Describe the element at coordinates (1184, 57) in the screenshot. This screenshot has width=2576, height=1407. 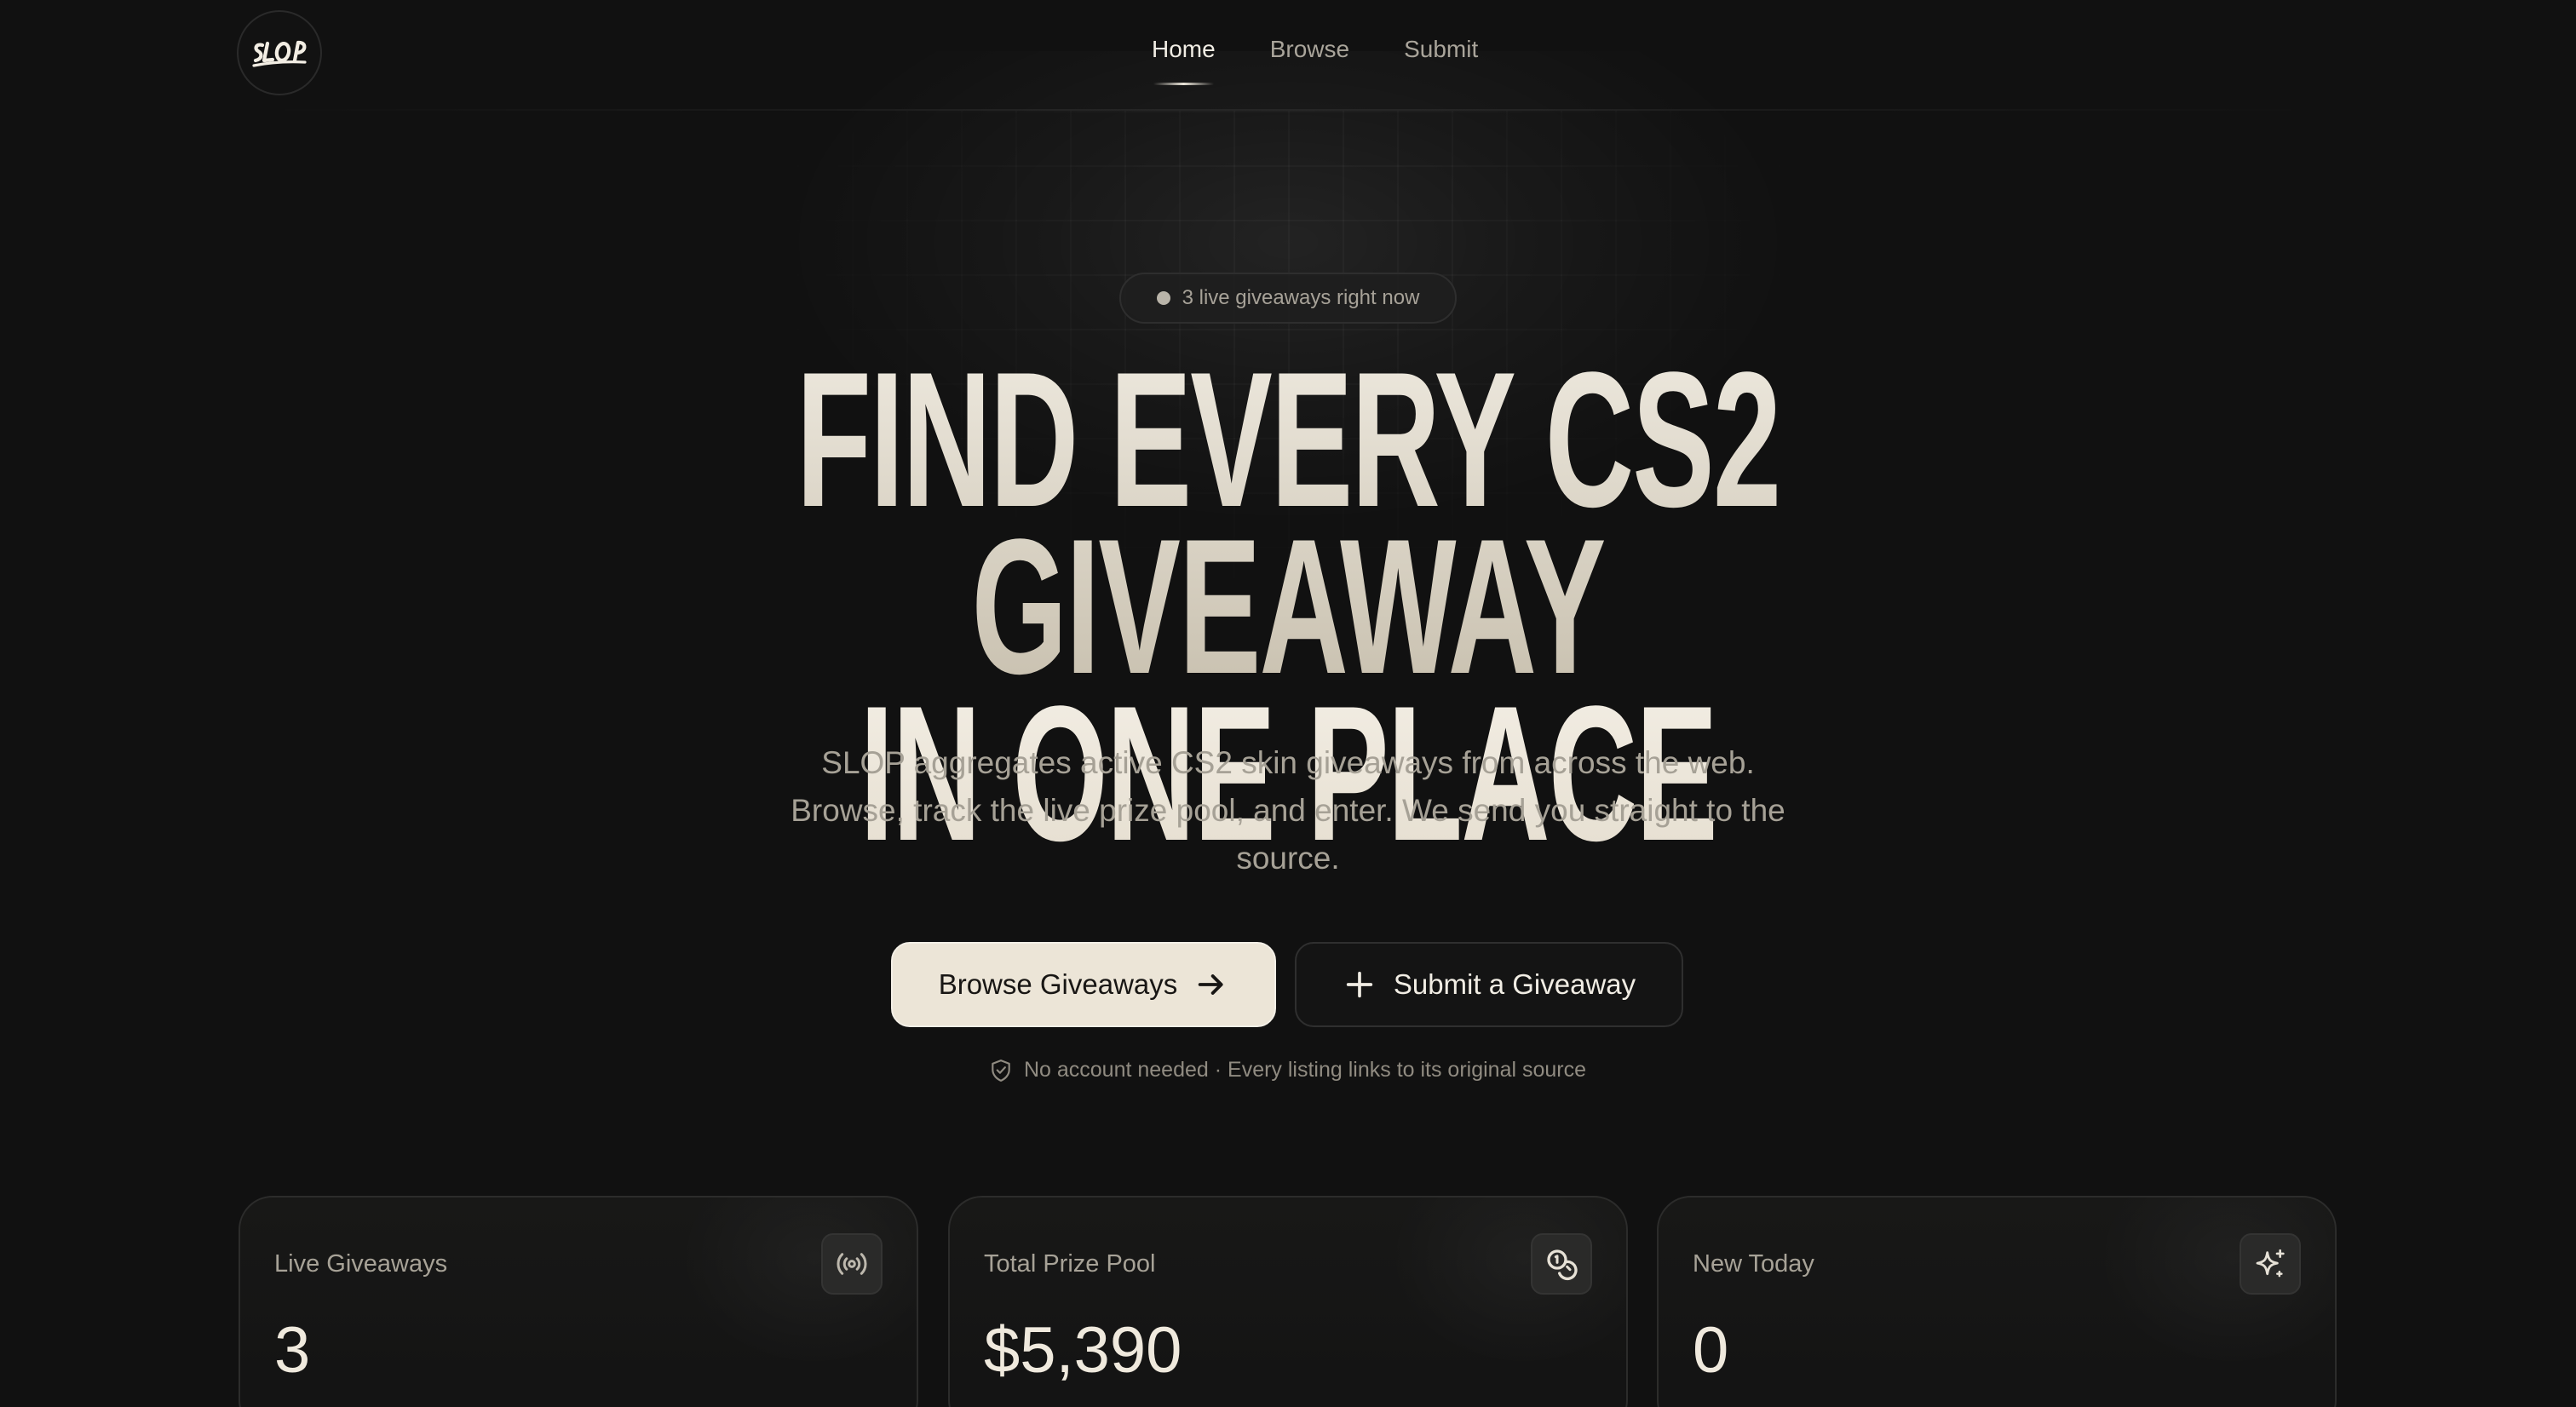
I see `nav-link-home: Home` at that location.